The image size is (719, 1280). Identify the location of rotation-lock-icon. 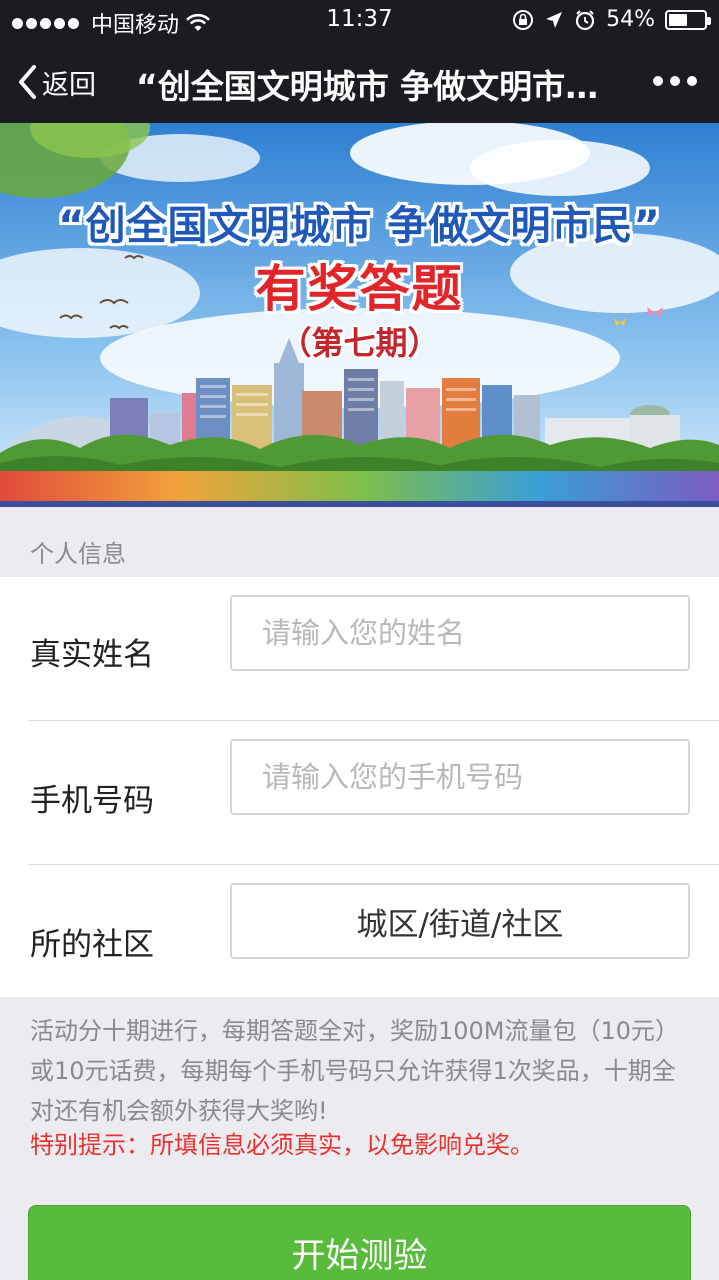
(523, 19).